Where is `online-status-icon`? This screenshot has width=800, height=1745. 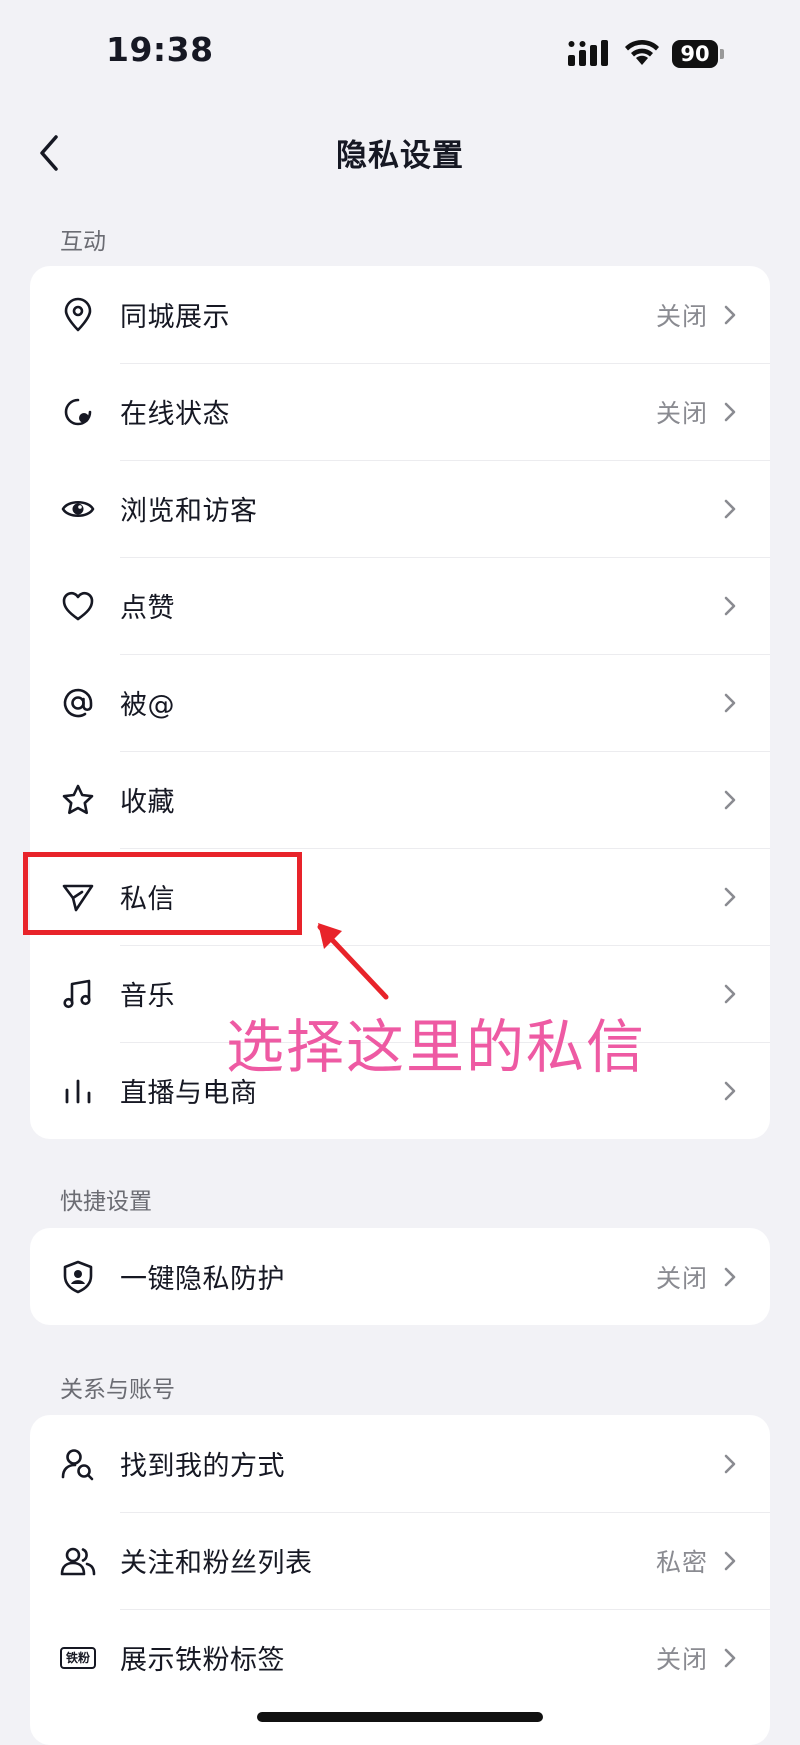
online-status-icon is located at coordinates (78, 412).